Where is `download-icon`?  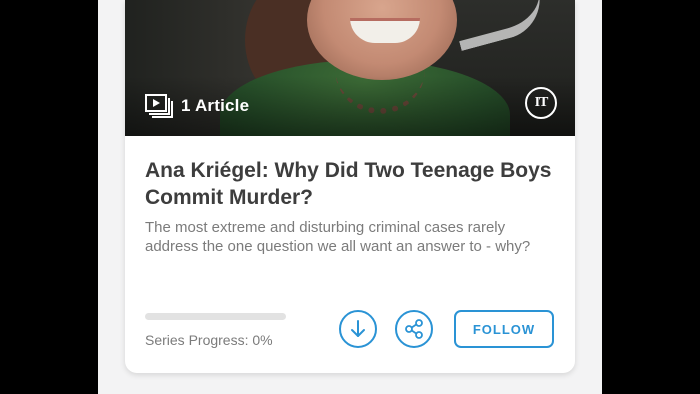 download-icon is located at coordinates (358, 328).